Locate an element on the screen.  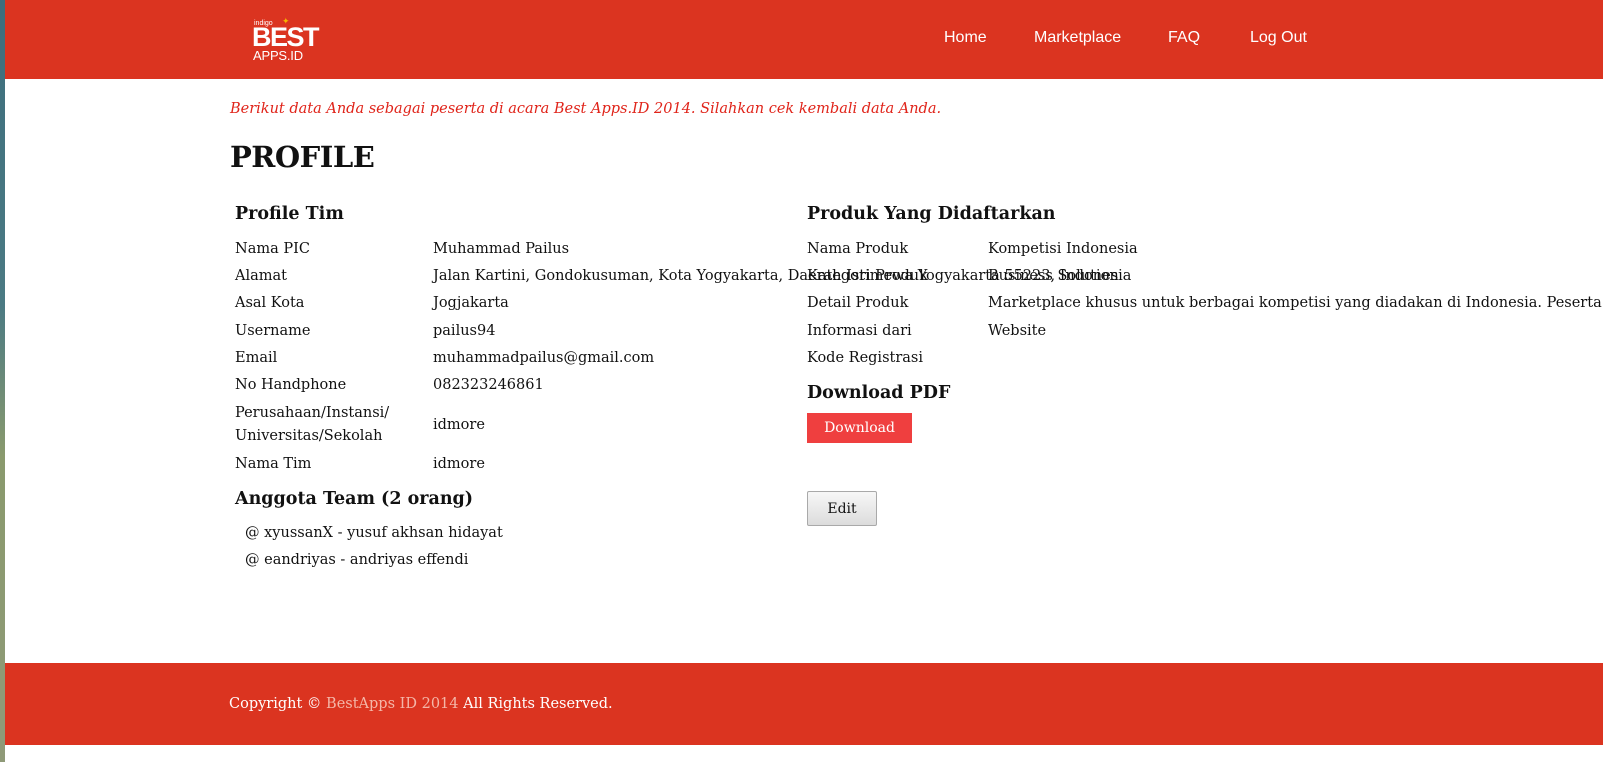
download-button: Download is located at coordinates (859, 428).